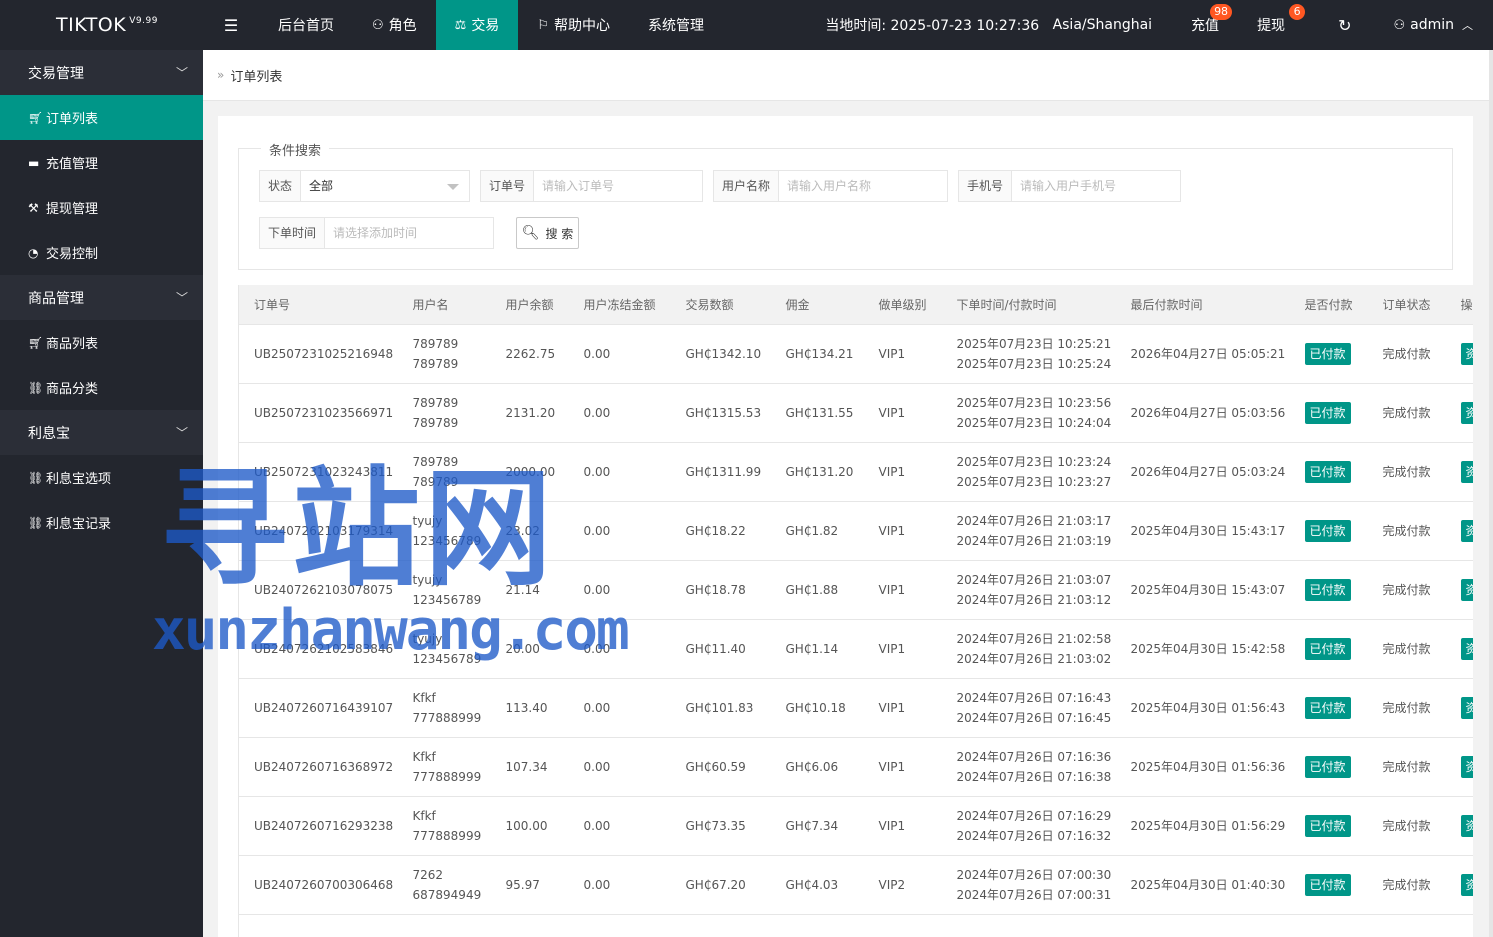 This screenshot has height=937, width=1493. I want to click on commission: GH₵131.20, so click(819, 471).